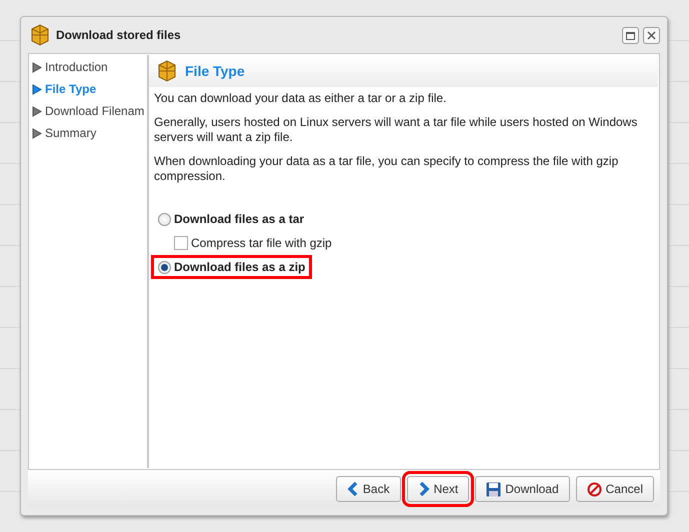 Image resolution: width=689 pixels, height=532 pixels. What do you see at coordinates (594, 489) in the screenshot?
I see `prohibited-icon` at bounding box center [594, 489].